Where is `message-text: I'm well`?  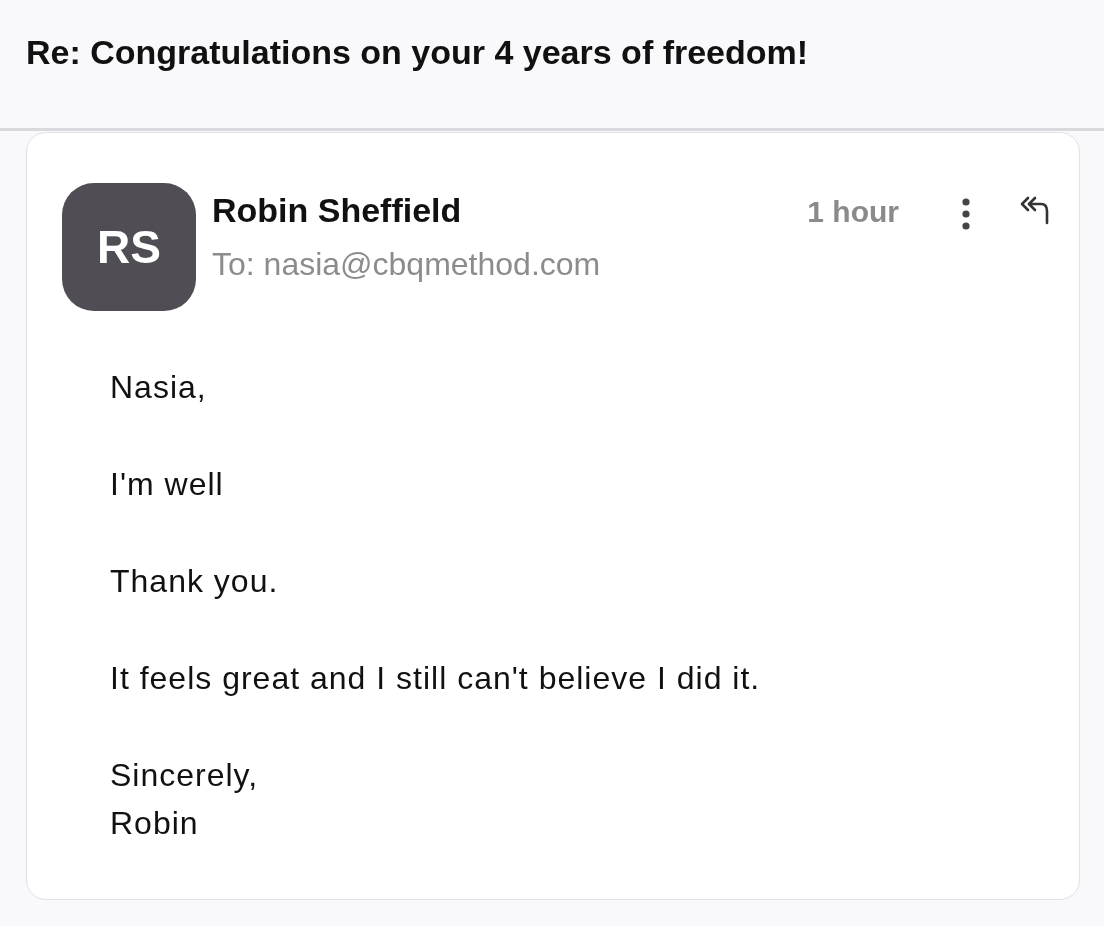 message-text: I'm well is located at coordinates (167, 484).